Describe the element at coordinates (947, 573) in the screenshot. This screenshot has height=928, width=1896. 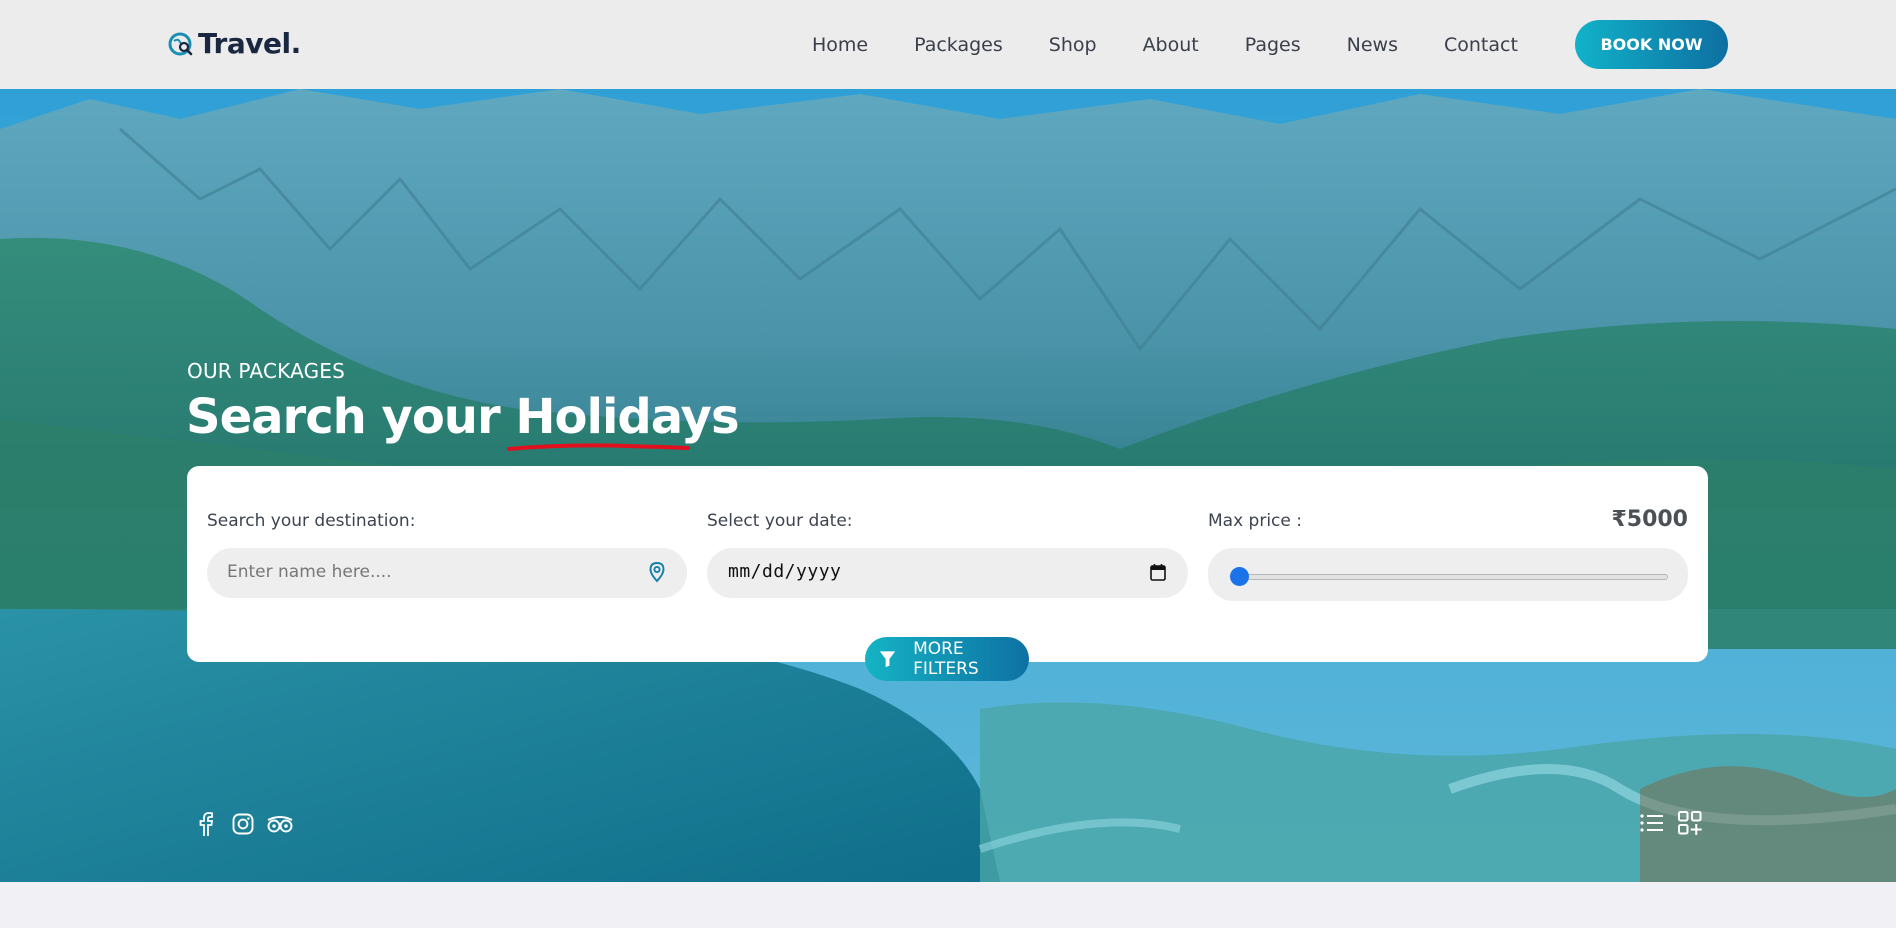
I see `date-input: mm/dd/yyyy` at that location.